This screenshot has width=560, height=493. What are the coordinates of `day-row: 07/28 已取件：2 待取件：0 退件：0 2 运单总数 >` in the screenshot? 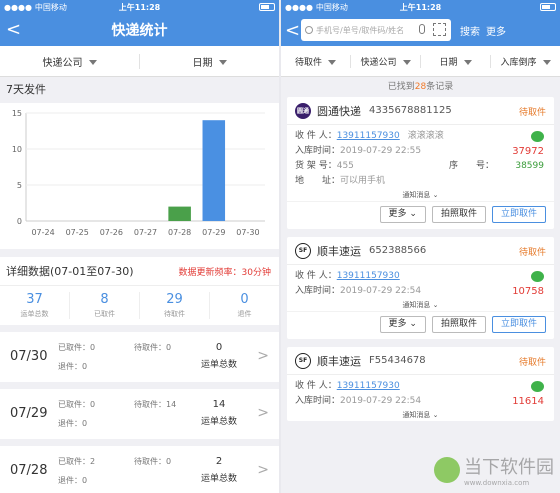 It's located at (139, 469).